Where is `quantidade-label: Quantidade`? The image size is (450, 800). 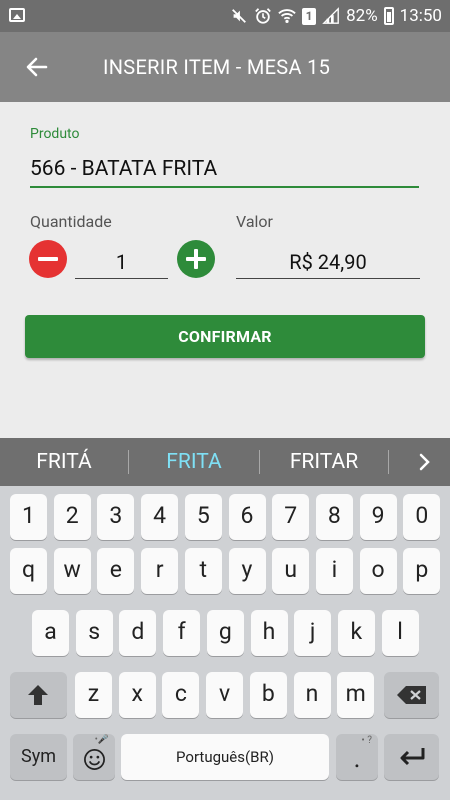
quantidade-label: Quantidade is located at coordinates (71, 221).